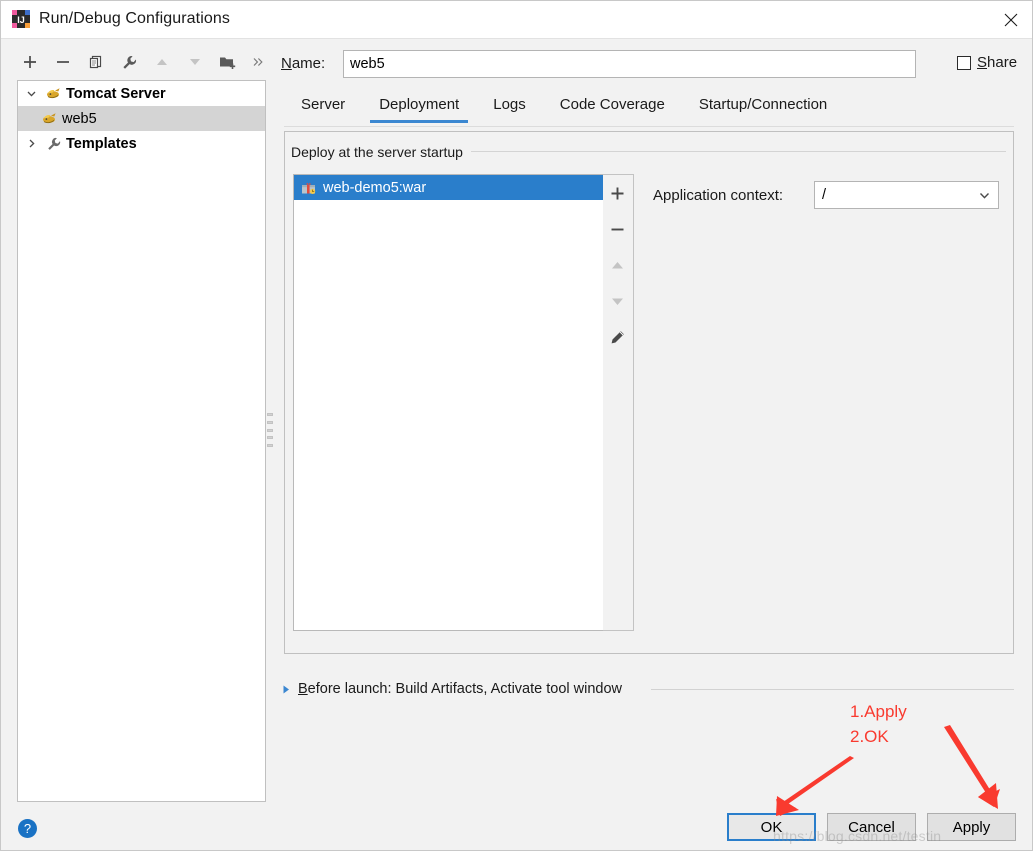  I want to click on more-options-button, so click(258, 62).